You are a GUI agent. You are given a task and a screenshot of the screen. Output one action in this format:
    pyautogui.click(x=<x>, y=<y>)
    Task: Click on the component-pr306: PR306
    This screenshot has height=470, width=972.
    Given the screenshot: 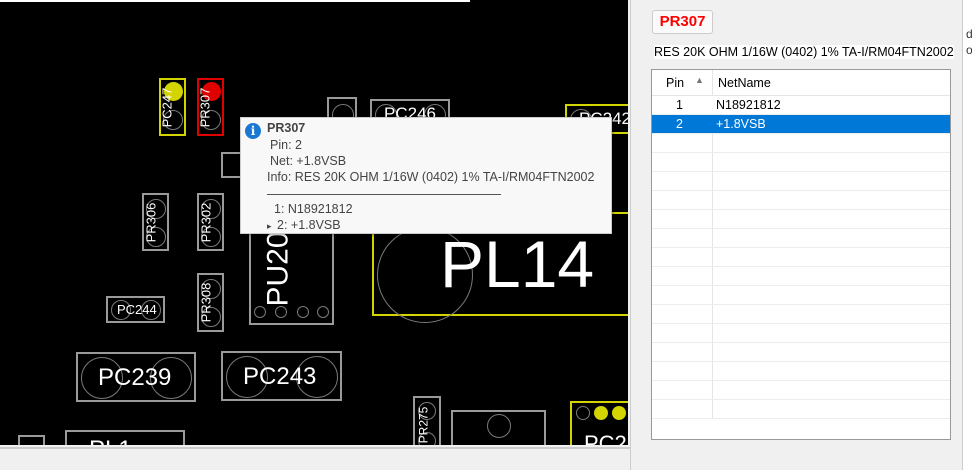 What is the action you would take?
    pyautogui.click(x=155, y=222)
    